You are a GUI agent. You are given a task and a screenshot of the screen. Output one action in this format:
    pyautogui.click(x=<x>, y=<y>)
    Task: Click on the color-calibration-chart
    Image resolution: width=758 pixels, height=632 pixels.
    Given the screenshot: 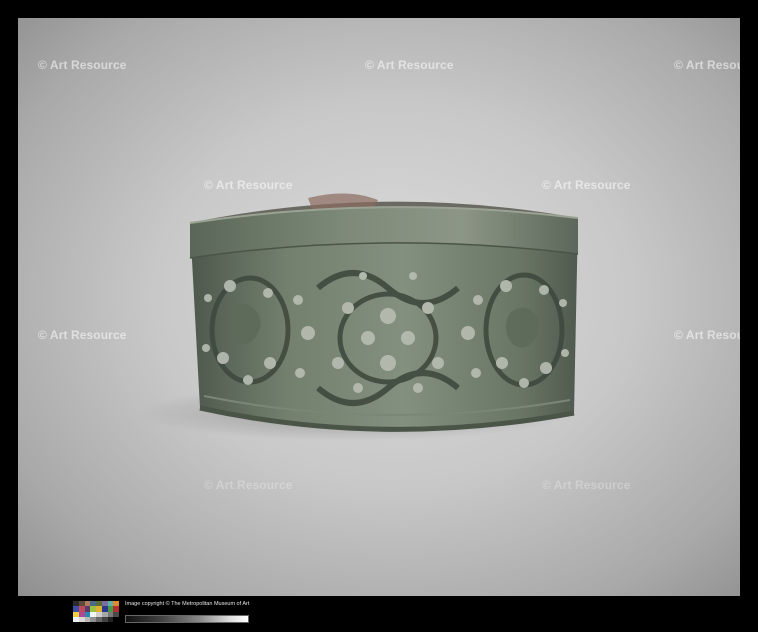 What is the action you would take?
    pyautogui.click(x=96, y=611)
    